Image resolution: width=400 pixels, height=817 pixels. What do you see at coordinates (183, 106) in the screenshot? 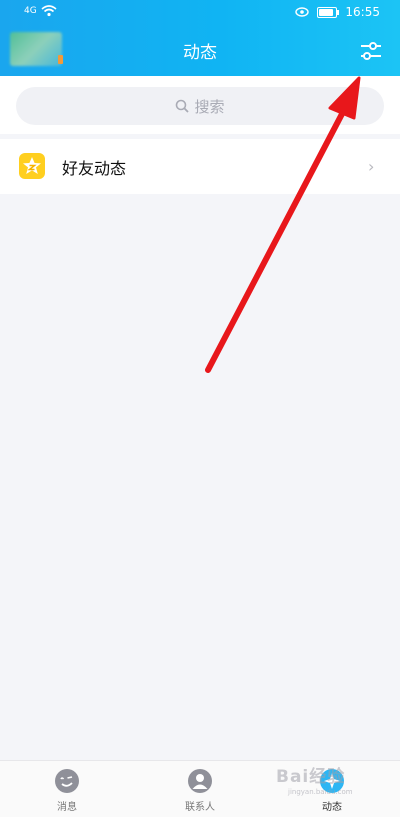
I see `search-icon` at bounding box center [183, 106].